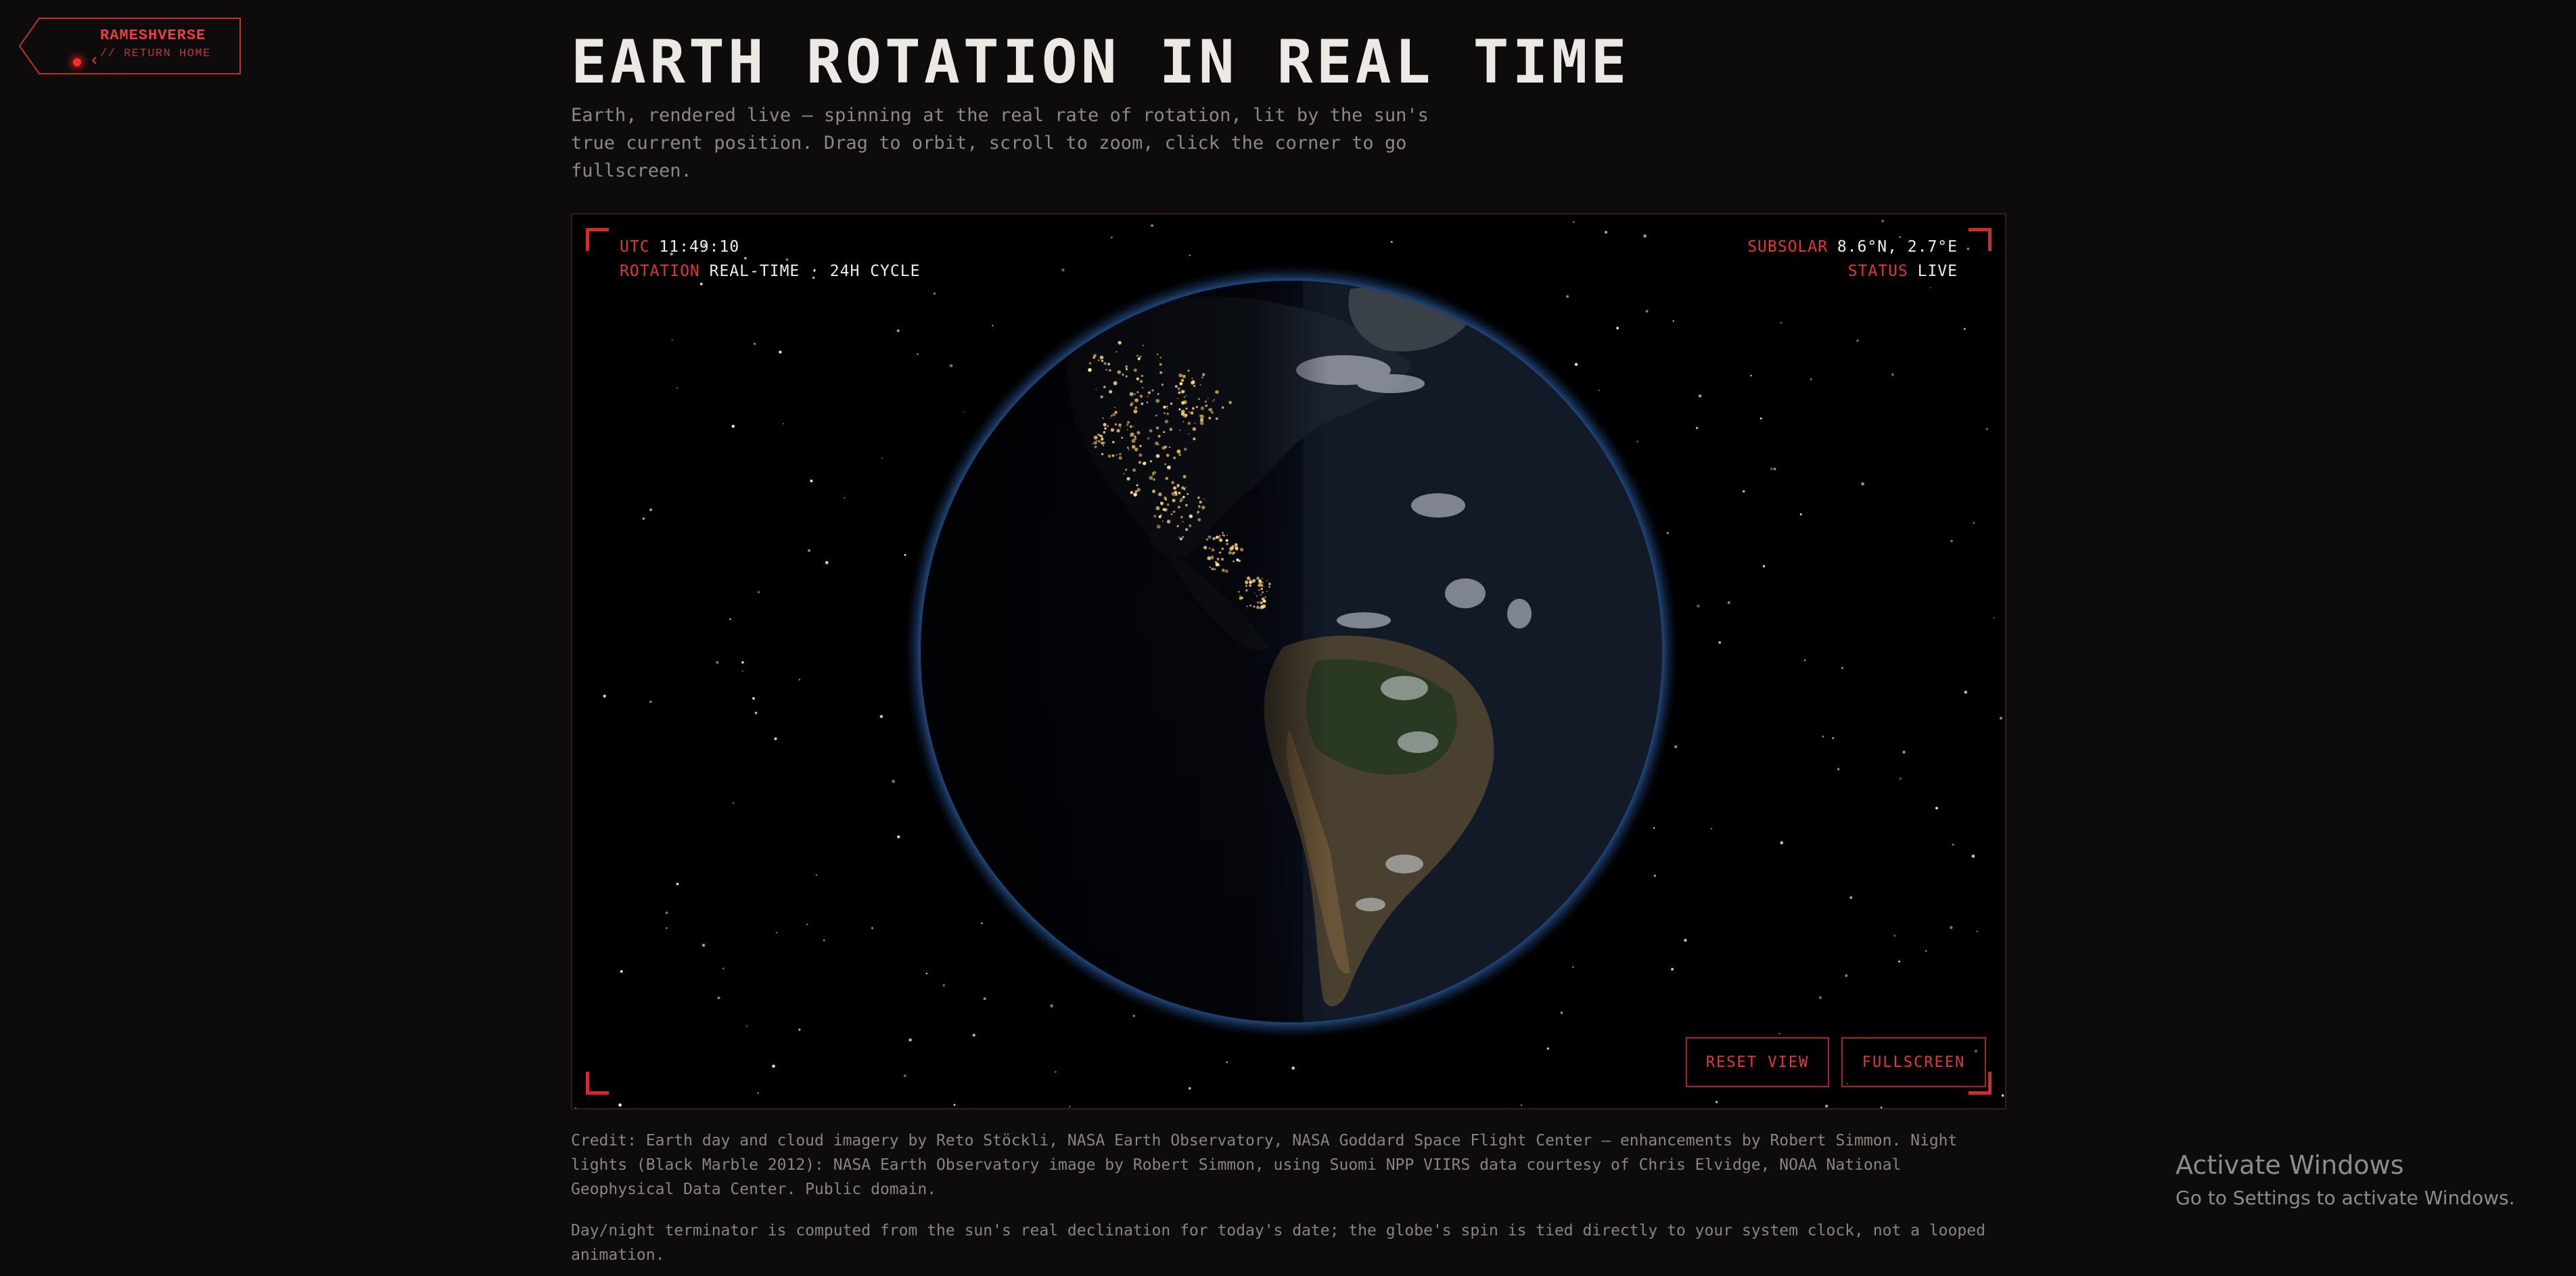 The width and height of the screenshot is (2576, 1276). I want to click on frame-corner-top-left, so click(597, 240).